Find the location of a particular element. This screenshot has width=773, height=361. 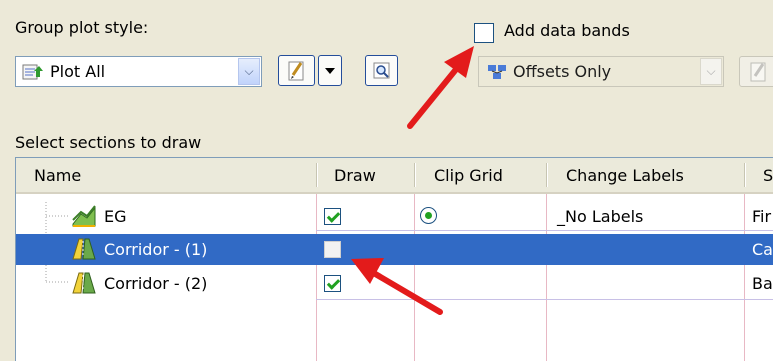

annotation-arrows is located at coordinates (412, 180).